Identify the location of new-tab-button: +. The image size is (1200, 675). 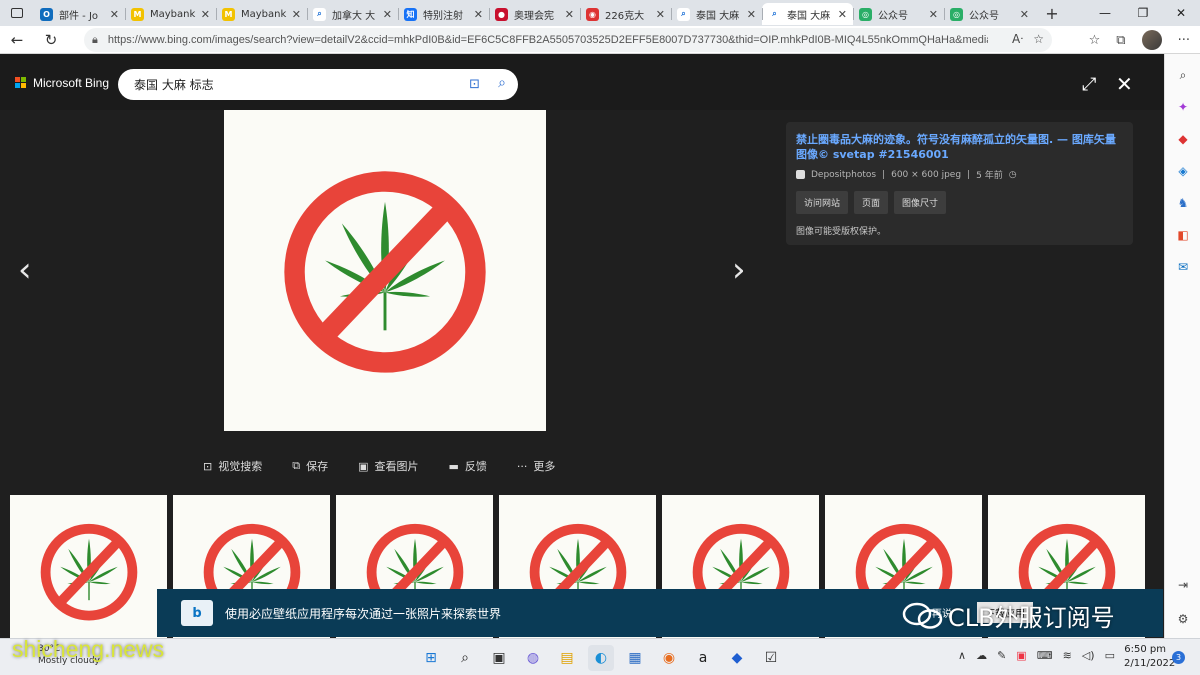
(1052, 13).